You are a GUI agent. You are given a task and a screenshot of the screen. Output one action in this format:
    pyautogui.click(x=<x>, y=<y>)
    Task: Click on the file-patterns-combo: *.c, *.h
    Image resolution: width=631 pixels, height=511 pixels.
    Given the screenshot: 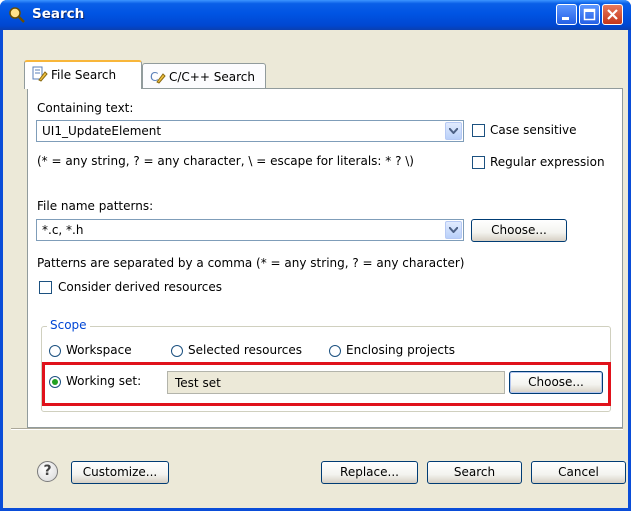 What is the action you would take?
    pyautogui.click(x=250, y=230)
    